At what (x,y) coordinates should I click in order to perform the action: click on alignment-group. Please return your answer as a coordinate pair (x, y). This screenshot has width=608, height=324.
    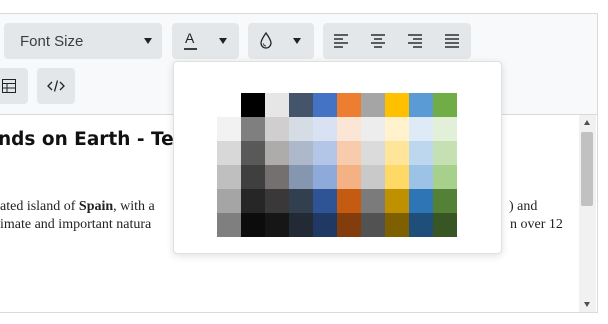
    Looking at the image, I should click on (397, 41).